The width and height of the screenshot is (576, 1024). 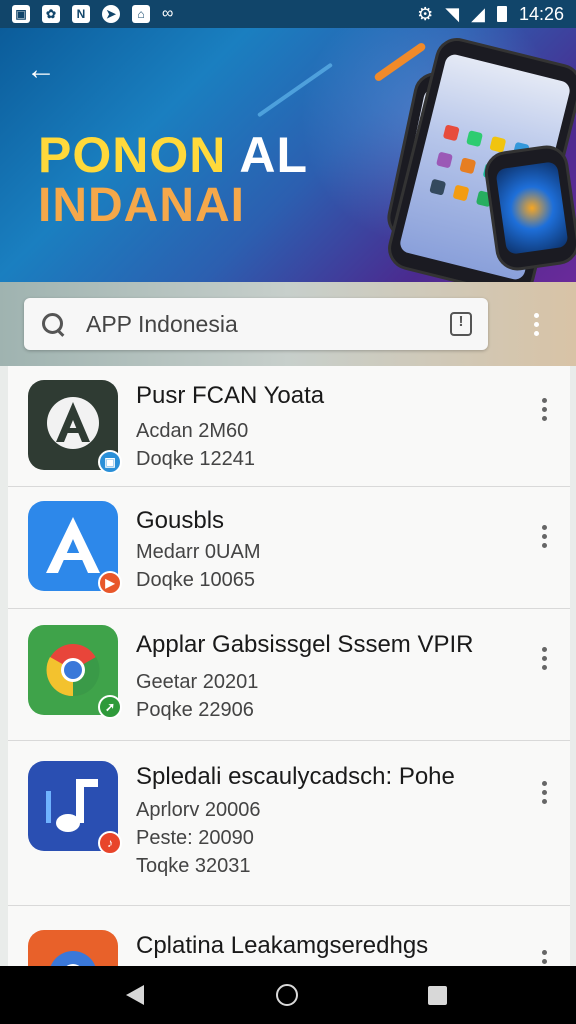 What do you see at coordinates (195, 710) in the screenshot?
I see `app-meta: Poqke 22906` at bounding box center [195, 710].